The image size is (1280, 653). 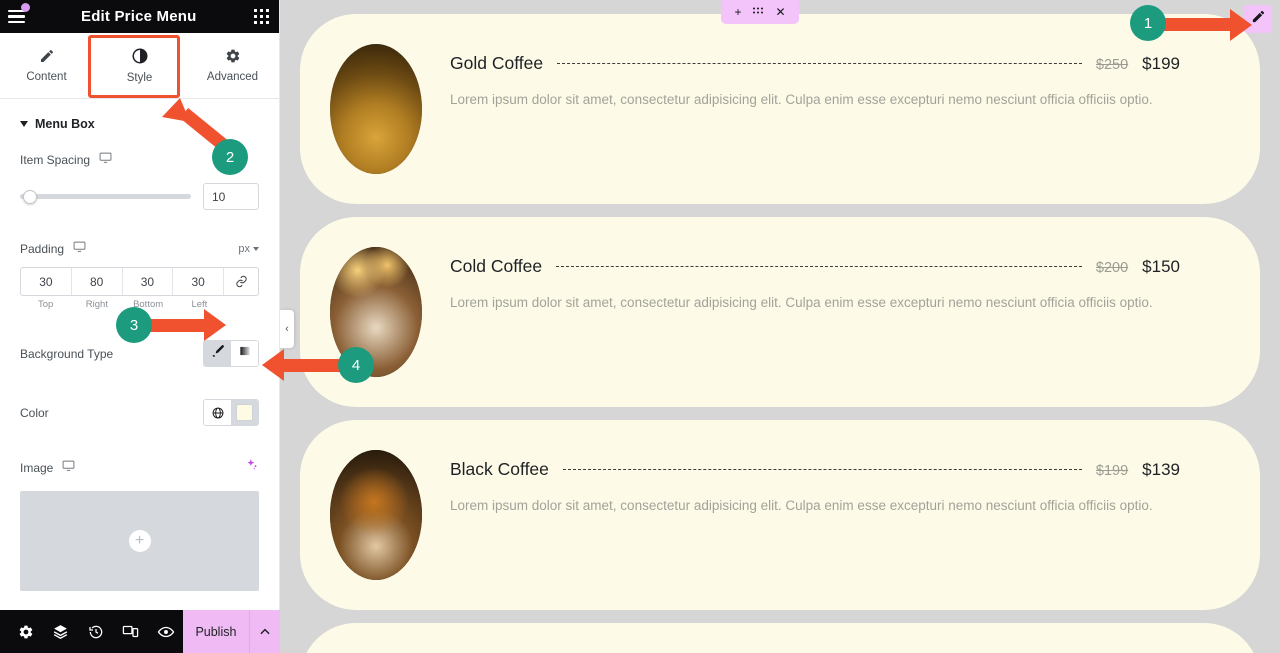 I want to click on item-spacing-input: 10, so click(x=231, y=196).